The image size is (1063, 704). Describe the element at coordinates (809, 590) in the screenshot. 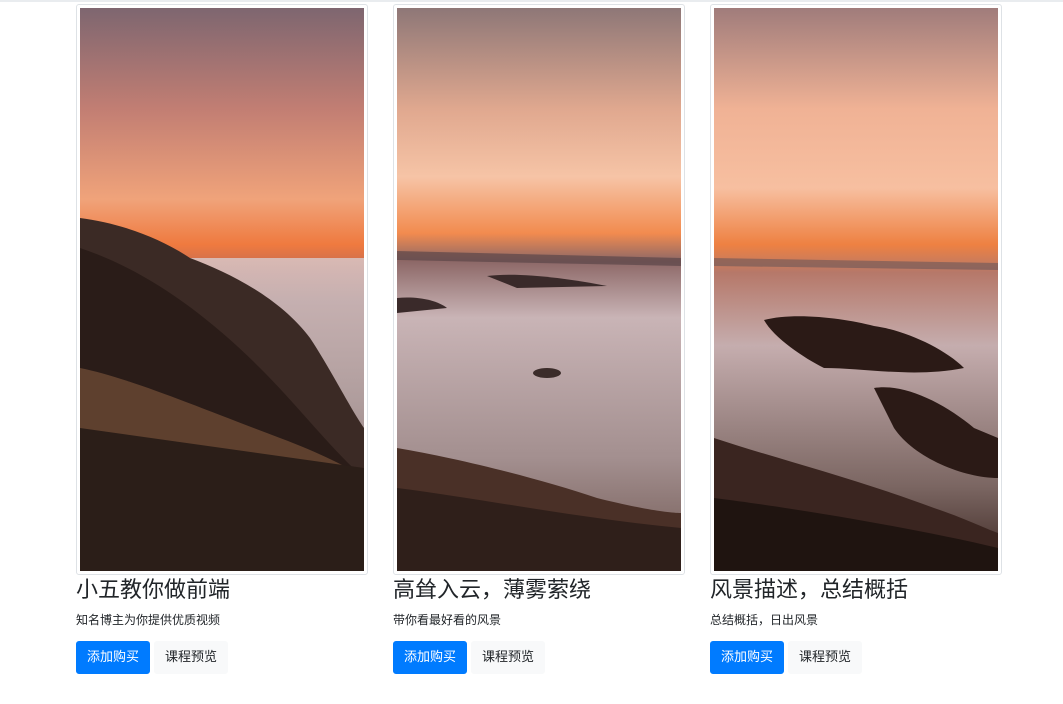

I see `course-title: 风景描述，总结概括` at that location.